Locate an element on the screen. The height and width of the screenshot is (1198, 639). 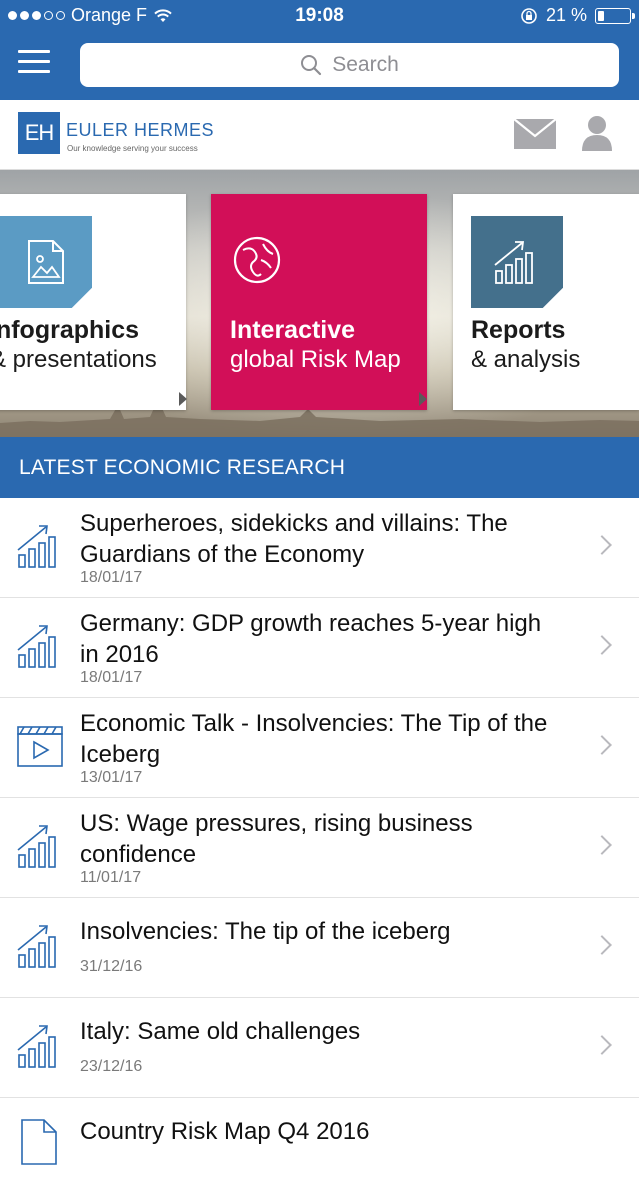
risk-map-card: Interactive global Risk Map is located at coordinates (319, 302).